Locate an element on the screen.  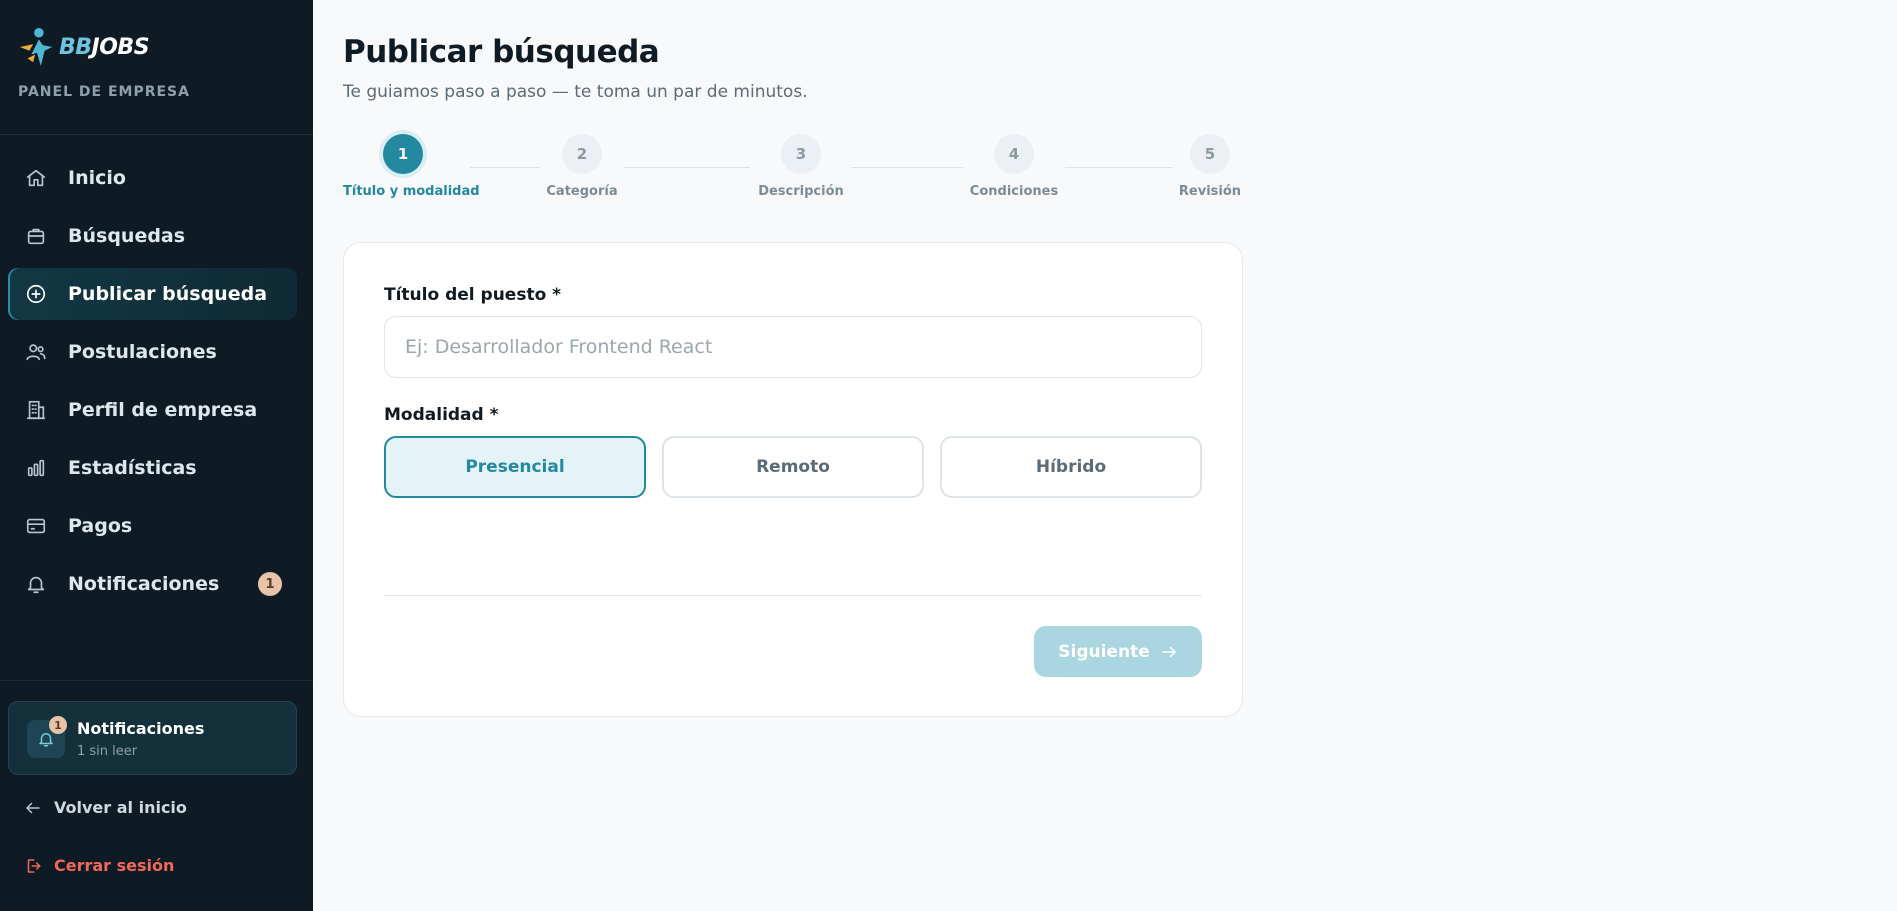
sidebar-item-label: Inicio is located at coordinates (97, 178).